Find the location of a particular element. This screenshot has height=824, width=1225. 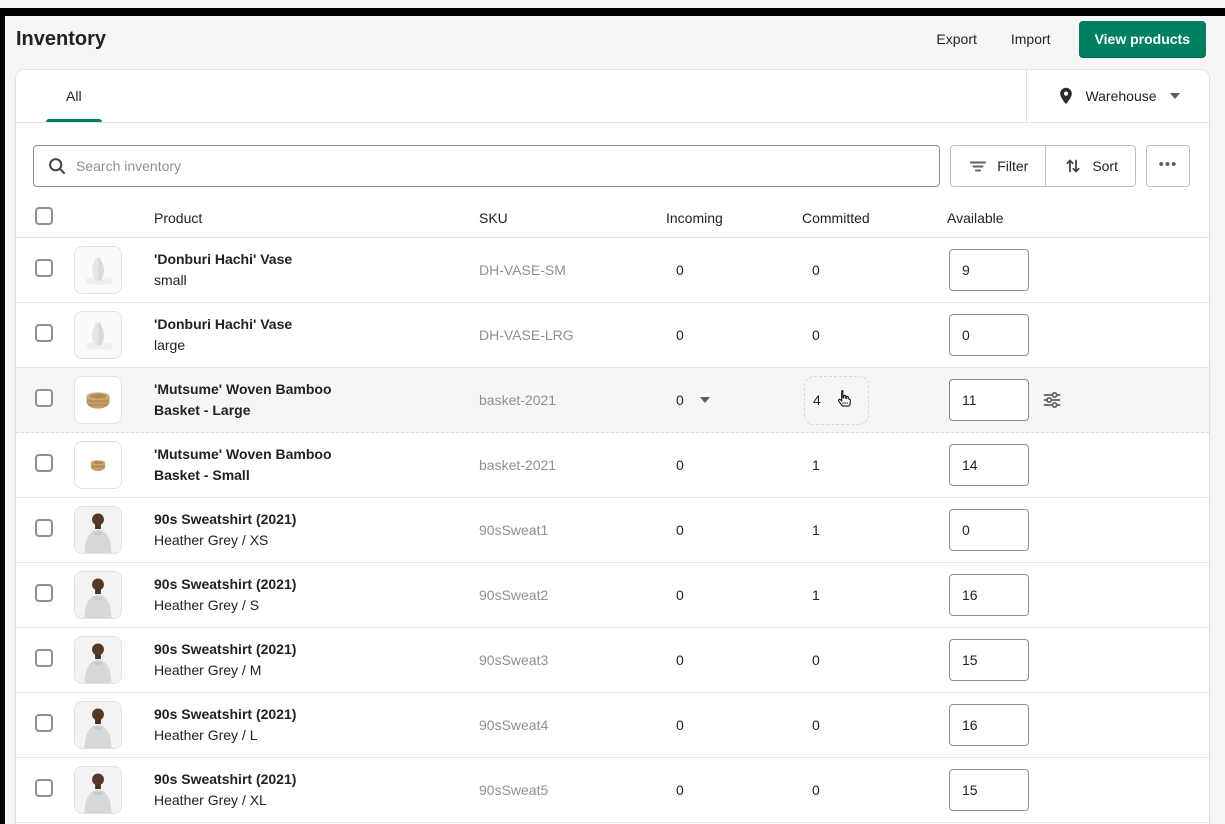

select-all-checkbox is located at coordinates (44, 216).